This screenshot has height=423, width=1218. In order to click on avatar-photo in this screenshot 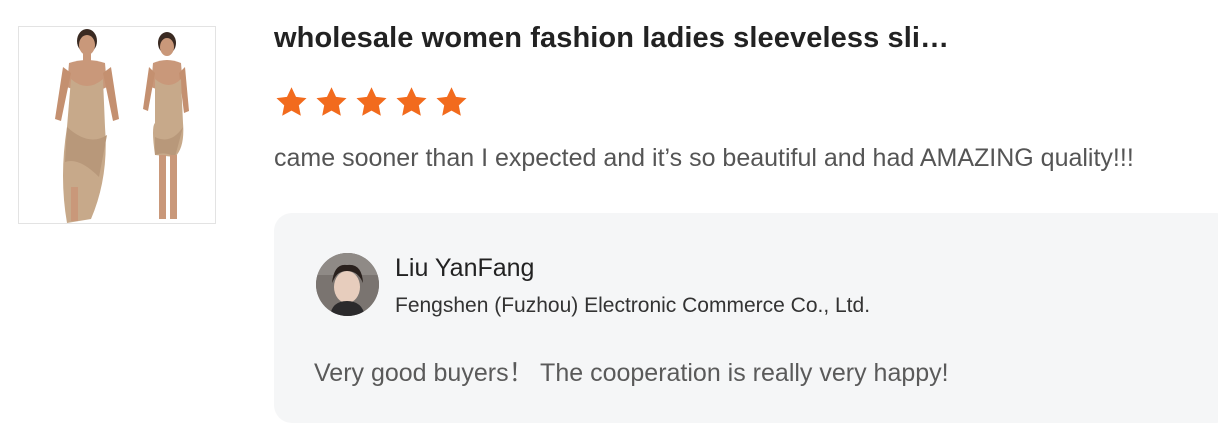, I will do `click(347, 284)`.